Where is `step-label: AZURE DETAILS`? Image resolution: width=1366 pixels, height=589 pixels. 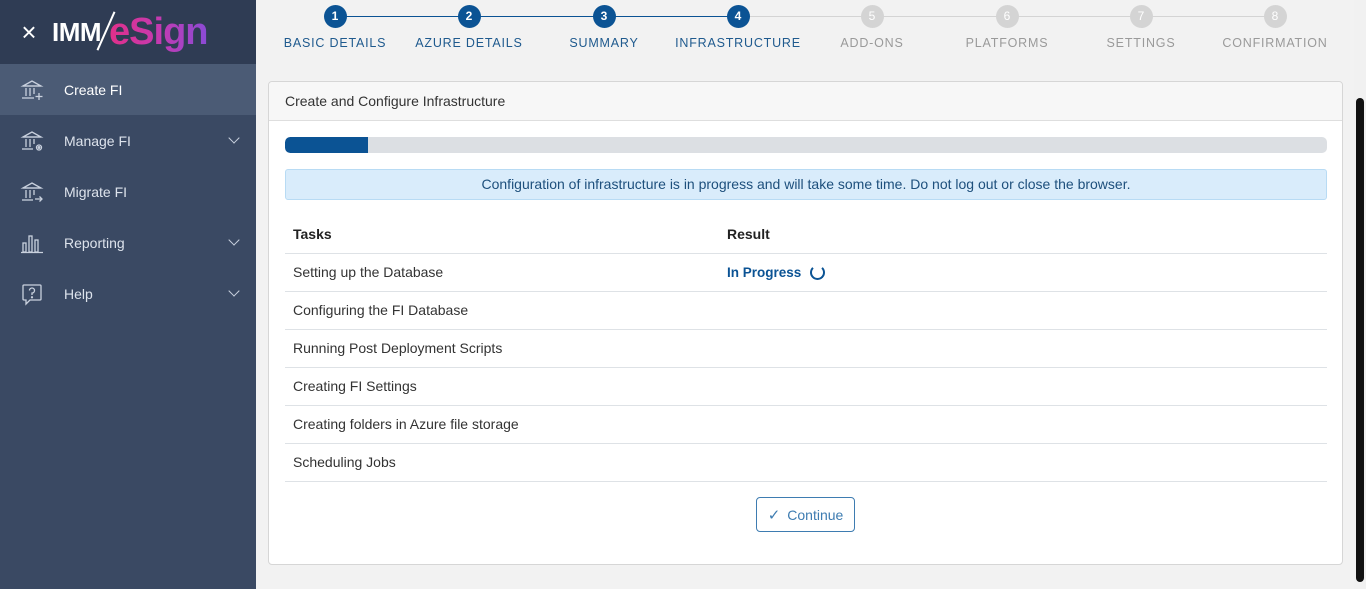 step-label: AZURE DETAILS is located at coordinates (469, 43).